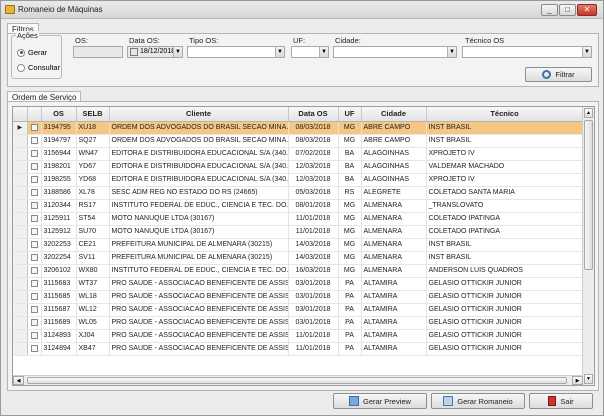 This screenshot has height=416, width=604. Describe the element at coordinates (59, 114) in the screenshot. I see `col-os: OS` at that location.